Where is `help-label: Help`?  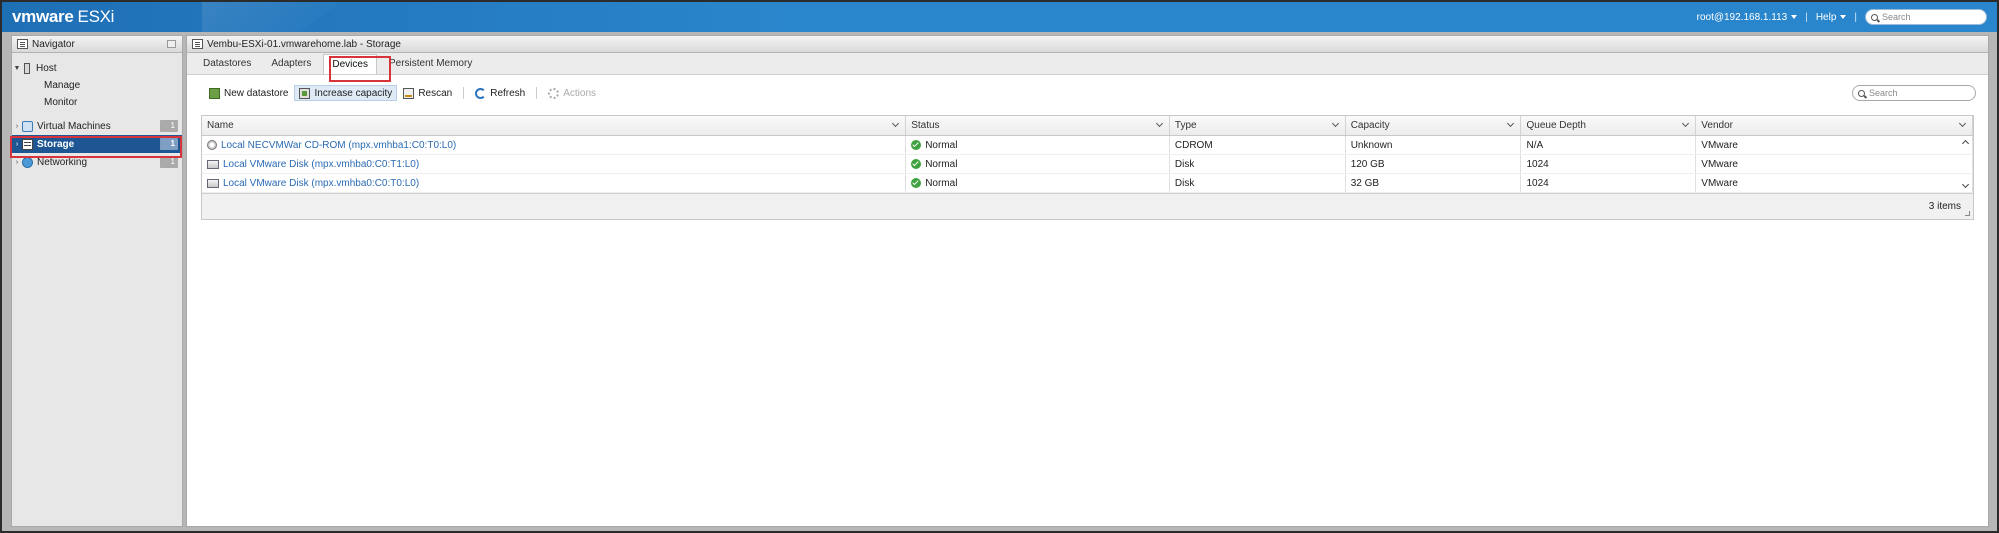
help-label: Help is located at coordinates (1826, 17).